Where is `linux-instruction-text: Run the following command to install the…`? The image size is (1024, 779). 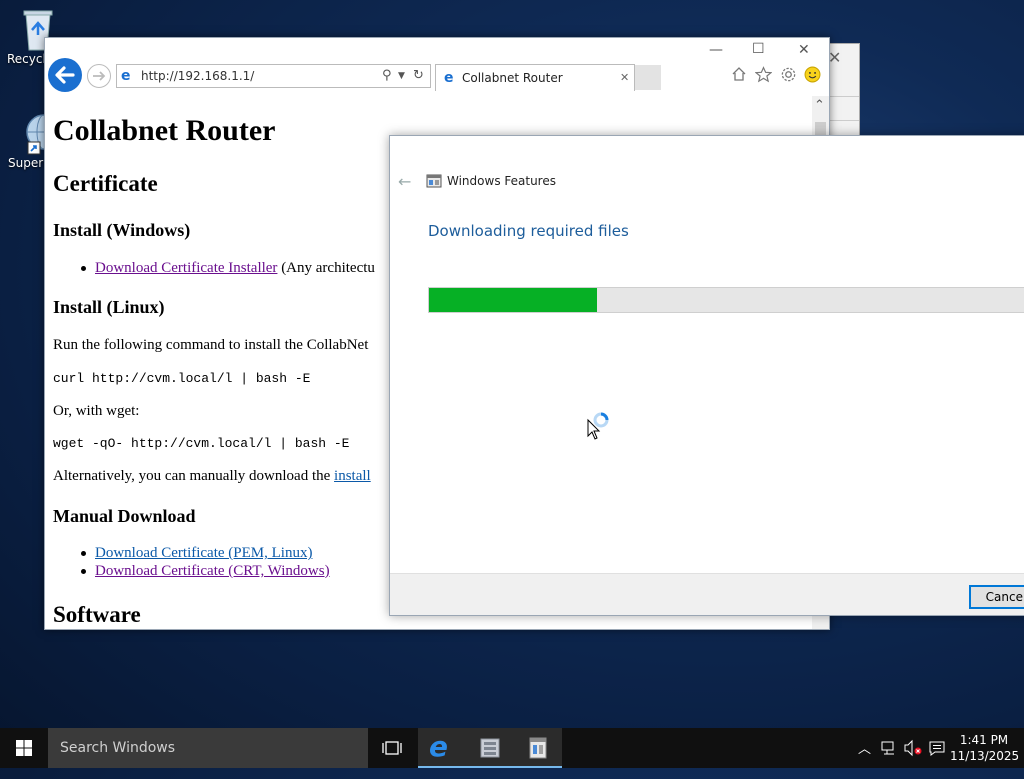
linux-instruction-text: Run the following command to install the… is located at coordinates (211, 345).